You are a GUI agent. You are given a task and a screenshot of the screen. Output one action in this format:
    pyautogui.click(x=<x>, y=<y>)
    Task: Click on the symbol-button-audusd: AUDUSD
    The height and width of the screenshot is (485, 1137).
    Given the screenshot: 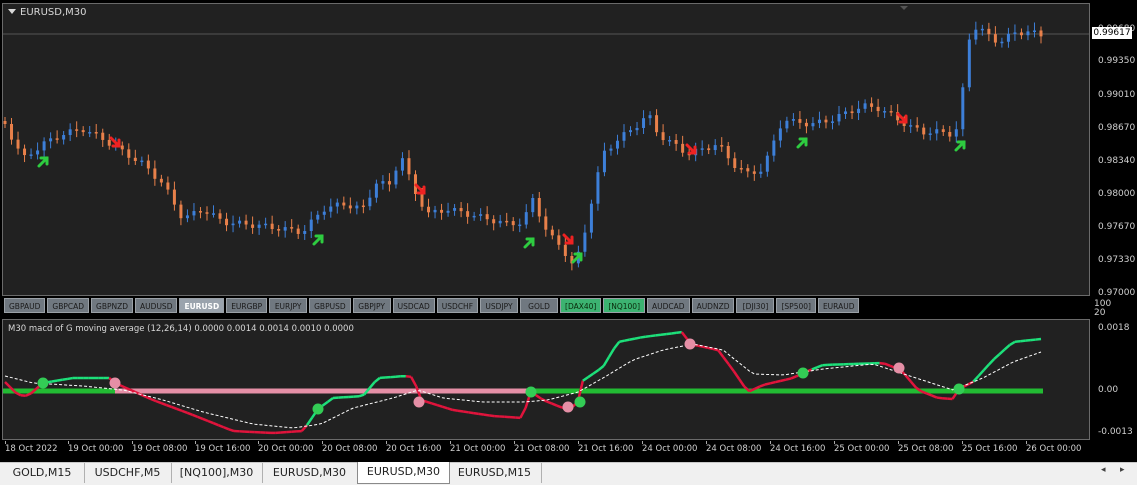 What is the action you would take?
    pyautogui.click(x=156, y=305)
    